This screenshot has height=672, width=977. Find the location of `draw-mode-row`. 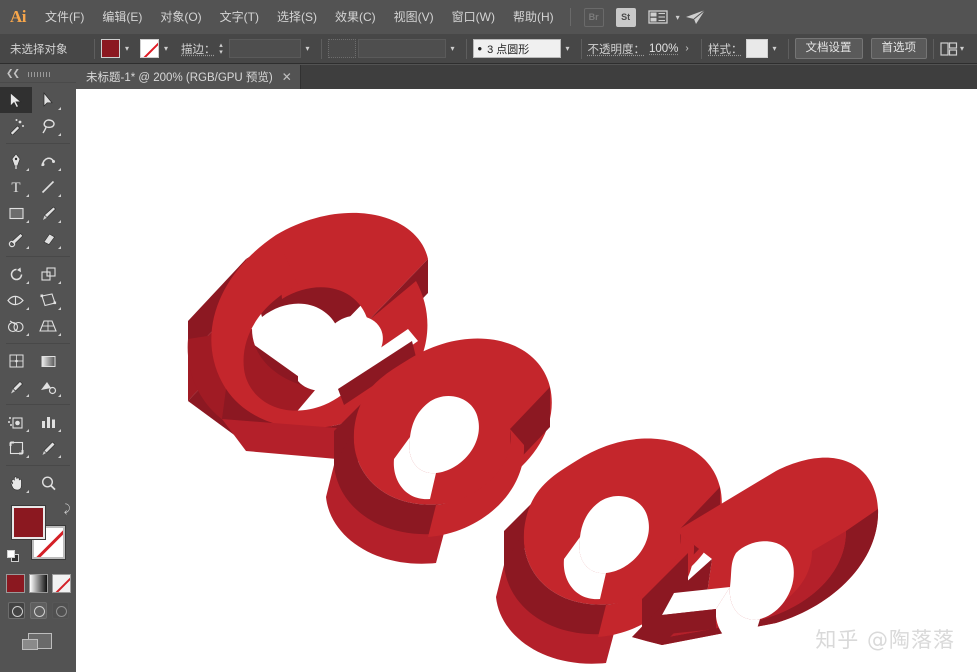

draw-mode-row is located at coordinates (38, 610).